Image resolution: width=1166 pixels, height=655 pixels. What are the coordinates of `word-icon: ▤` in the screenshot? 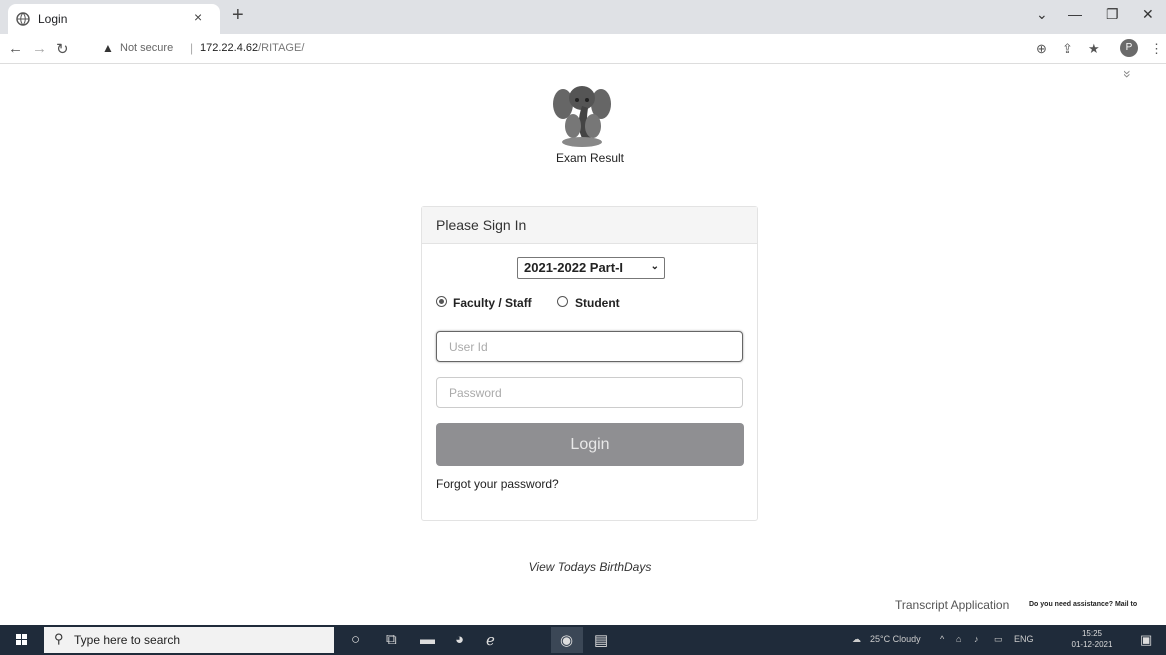 It's located at (601, 640).